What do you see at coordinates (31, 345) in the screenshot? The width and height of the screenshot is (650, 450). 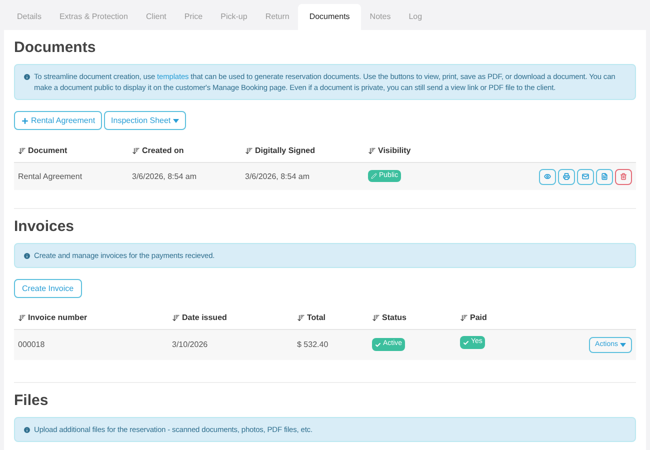 I see `table-cell-text: 000018` at bounding box center [31, 345].